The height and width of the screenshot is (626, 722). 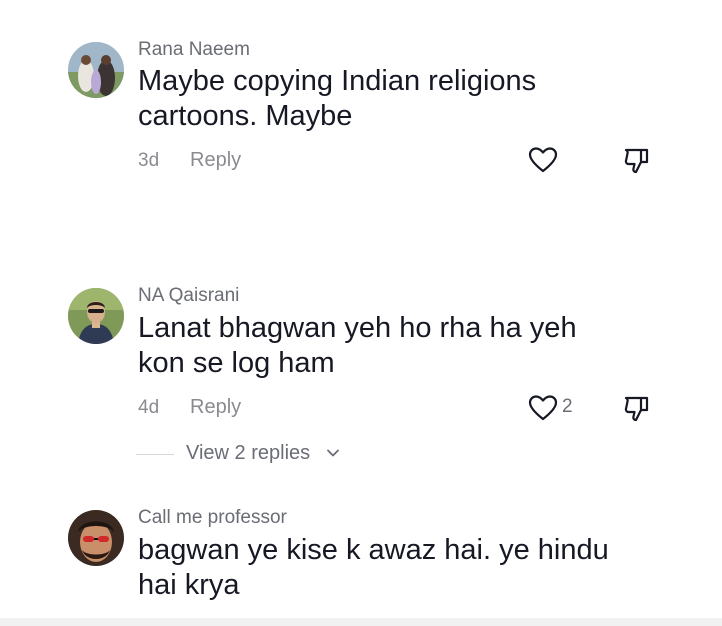 What do you see at coordinates (361, 622) in the screenshot?
I see `bottom-edge` at bounding box center [361, 622].